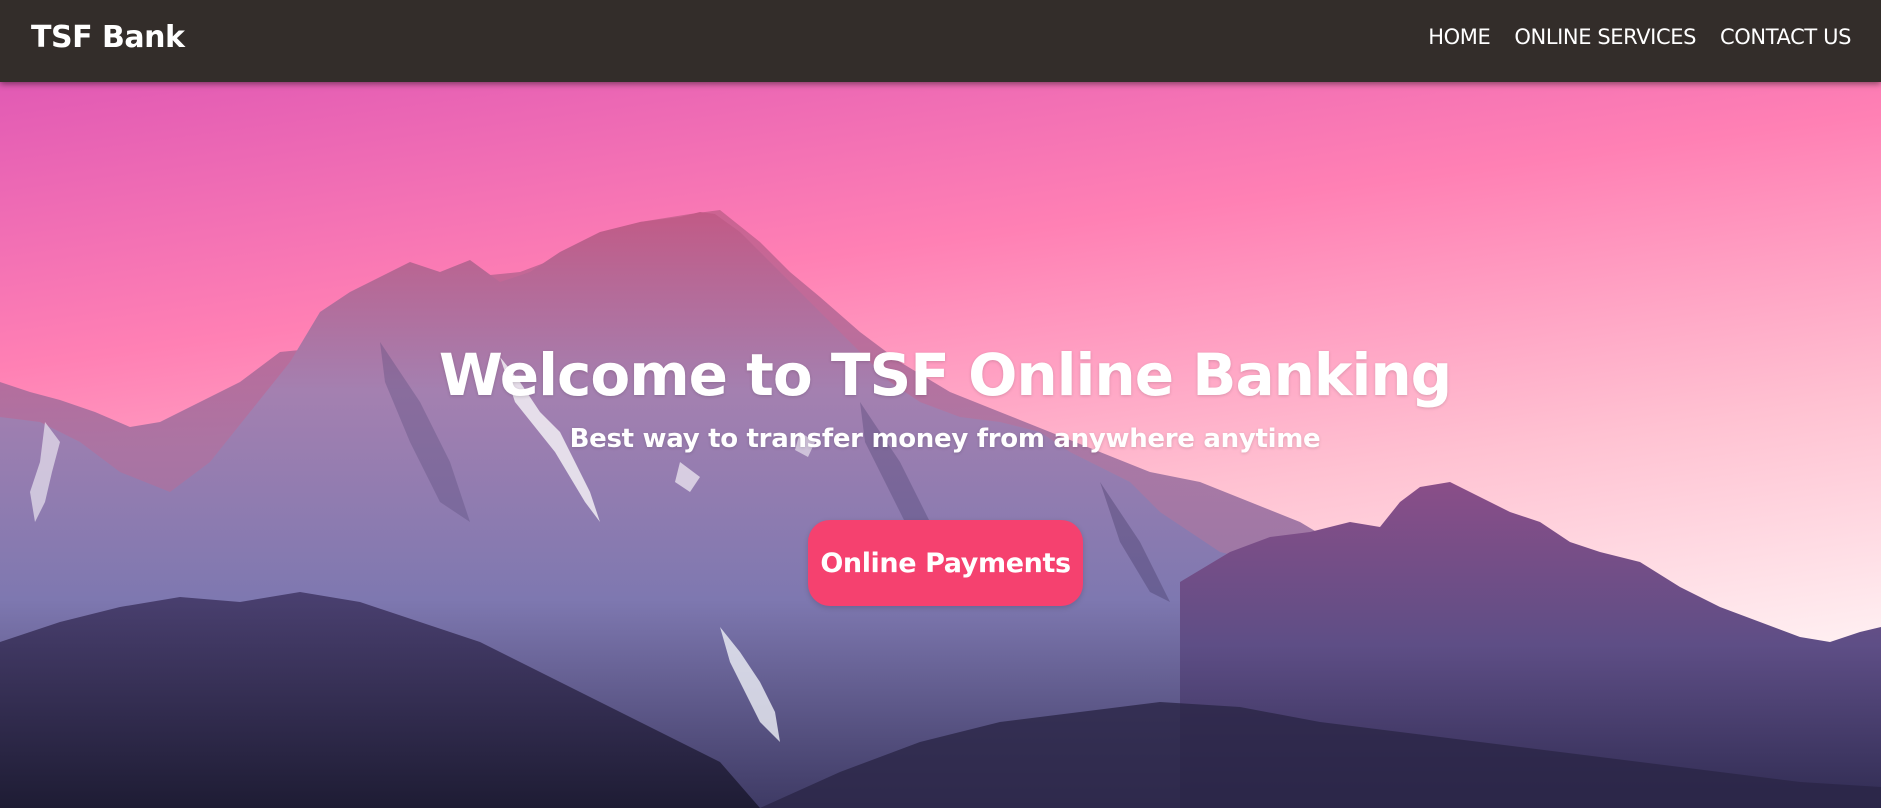 This screenshot has height=808, width=1881. What do you see at coordinates (940, 41) in the screenshot?
I see `top-navbar: TSF Bank HOME ONLINE SERVICES CONTACT US` at bounding box center [940, 41].